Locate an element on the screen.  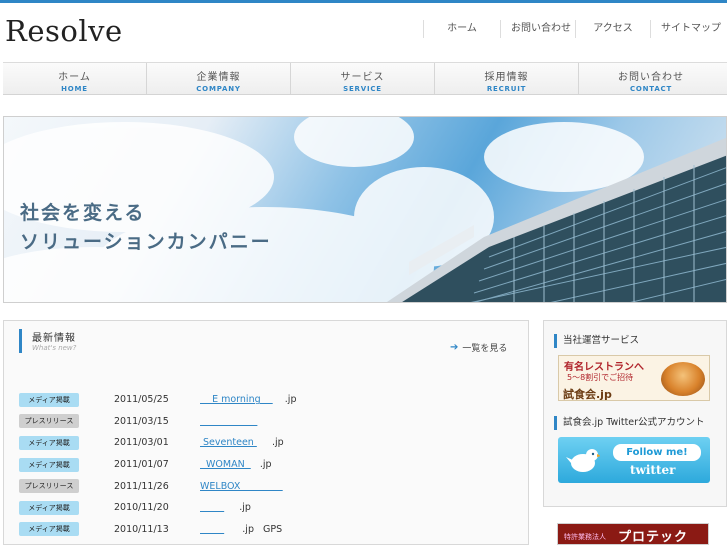
news-header: 最新情報 What's new? is located at coordinates (47, 341).